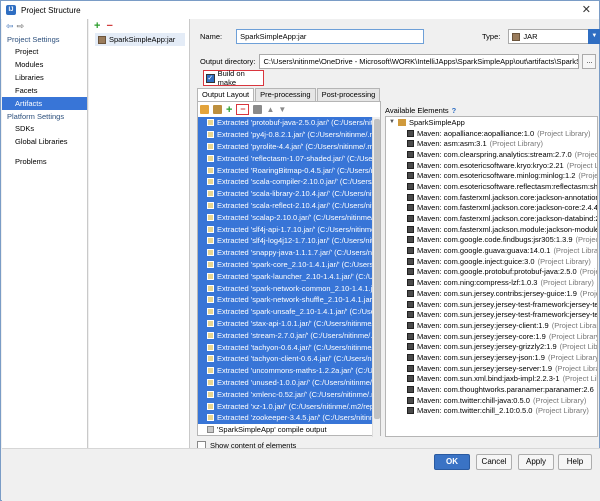  Describe the element at coordinates (330, 36) in the screenshot. I see `name-input: SparkSimpleApp:jar` at that location.